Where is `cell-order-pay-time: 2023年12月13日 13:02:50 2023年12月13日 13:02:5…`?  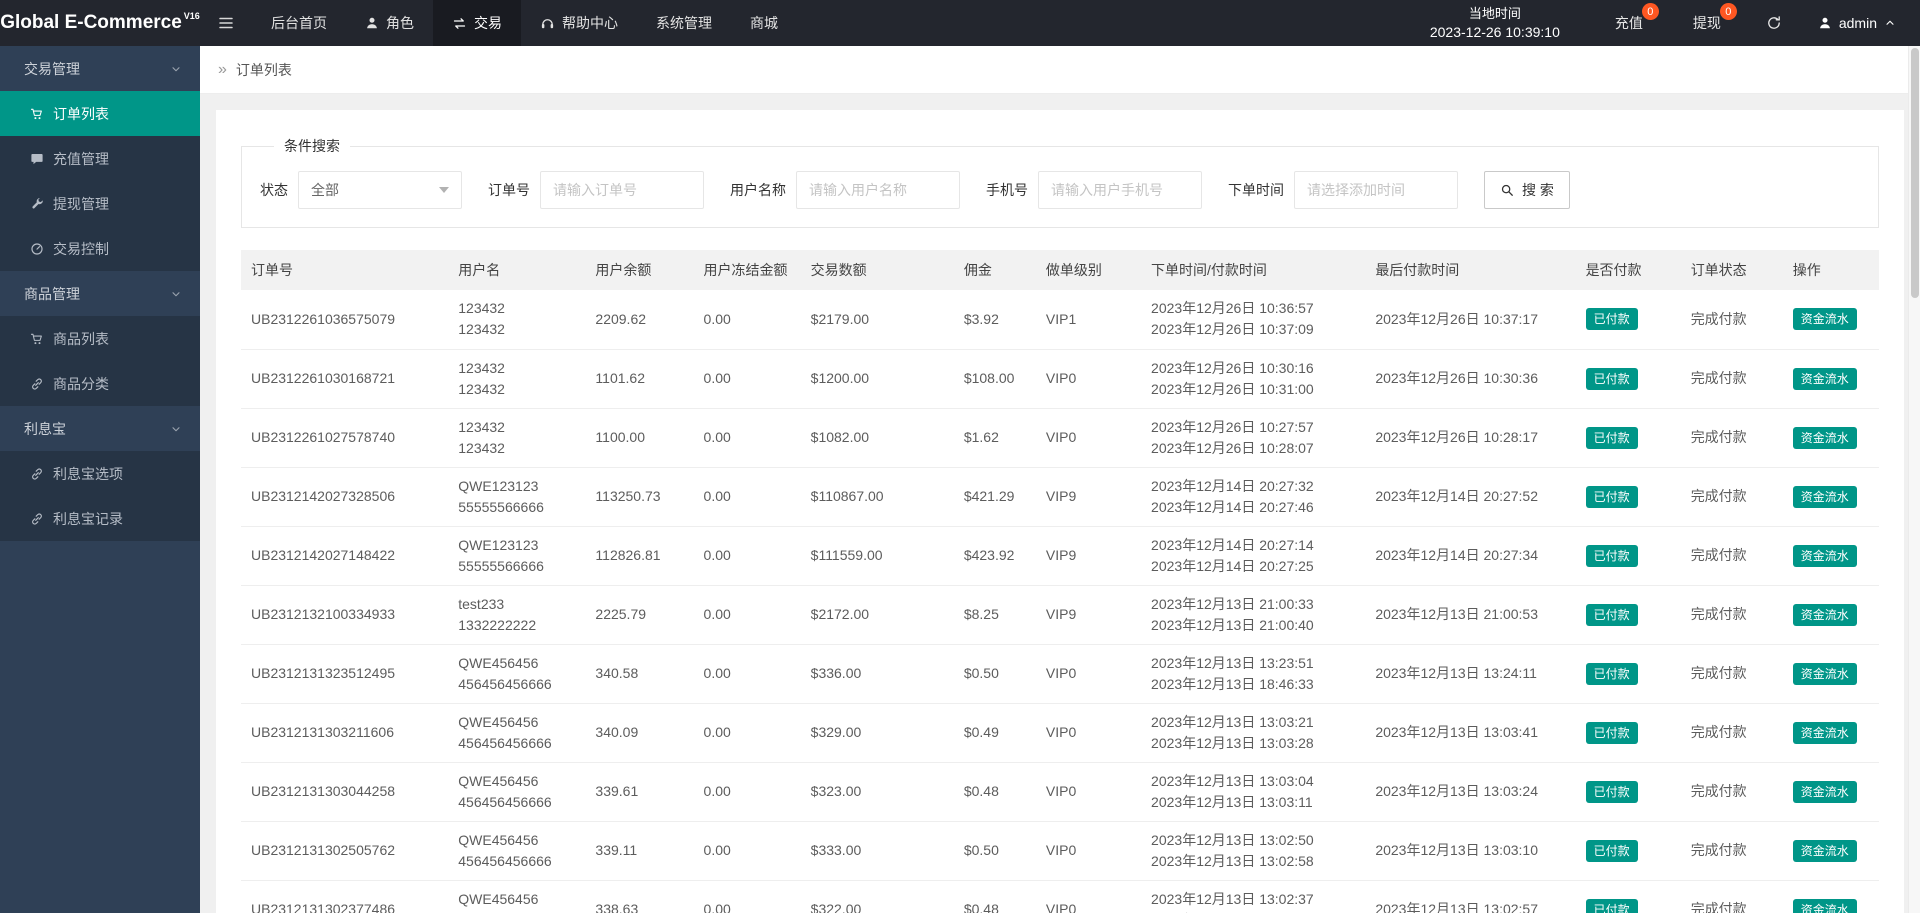 cell-order-pay-time: 2023年12月13日 13:02:50 2023年12月13日 13:02:5… is located at coordinates (1253, 851).